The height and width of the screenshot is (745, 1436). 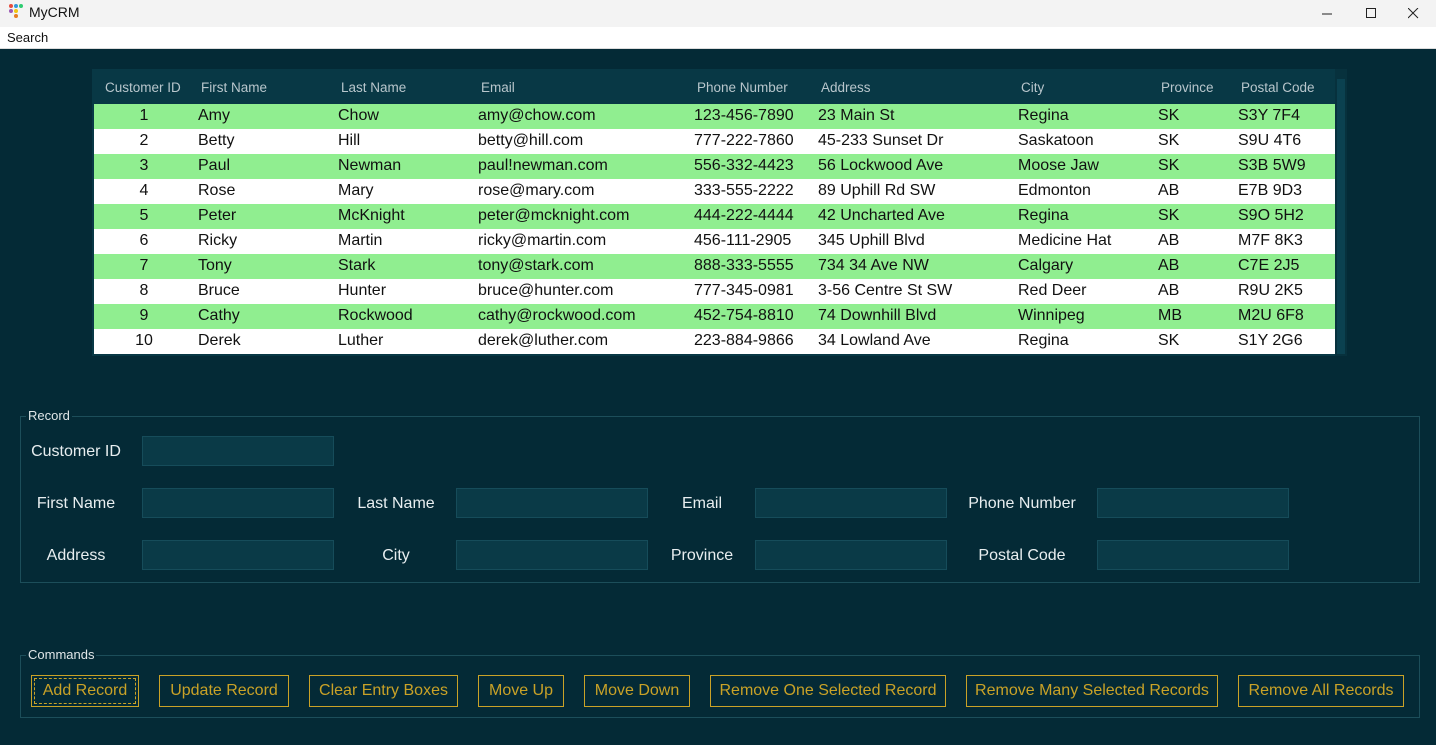 What do you see at coordinates (1371, 13) in the screenshot?
I see `maximize-button` at bounding box center [1371, 13].